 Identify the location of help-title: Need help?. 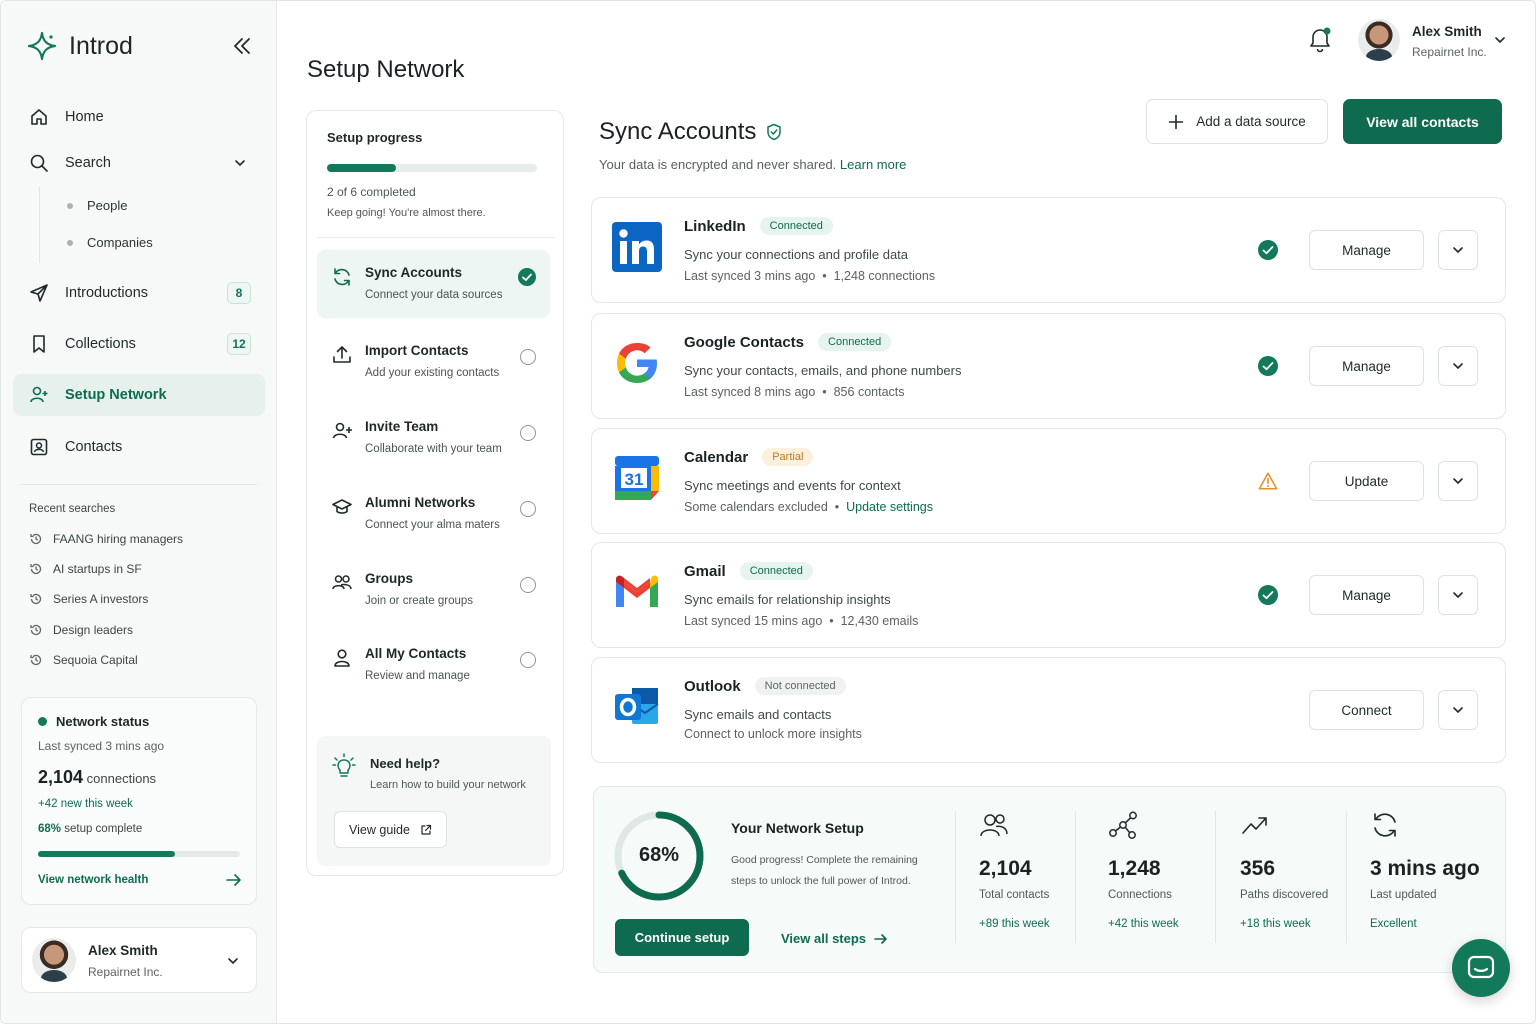
(405, 763).